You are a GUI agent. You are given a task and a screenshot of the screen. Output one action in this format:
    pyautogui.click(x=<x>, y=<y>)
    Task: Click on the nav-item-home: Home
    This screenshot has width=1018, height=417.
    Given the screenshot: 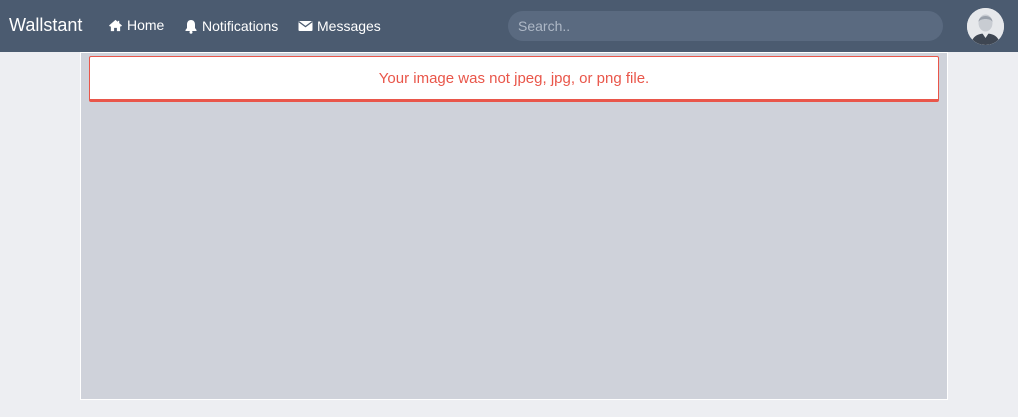 What is the action you would take?
    pyautogui.click(x=136, y=25)
    